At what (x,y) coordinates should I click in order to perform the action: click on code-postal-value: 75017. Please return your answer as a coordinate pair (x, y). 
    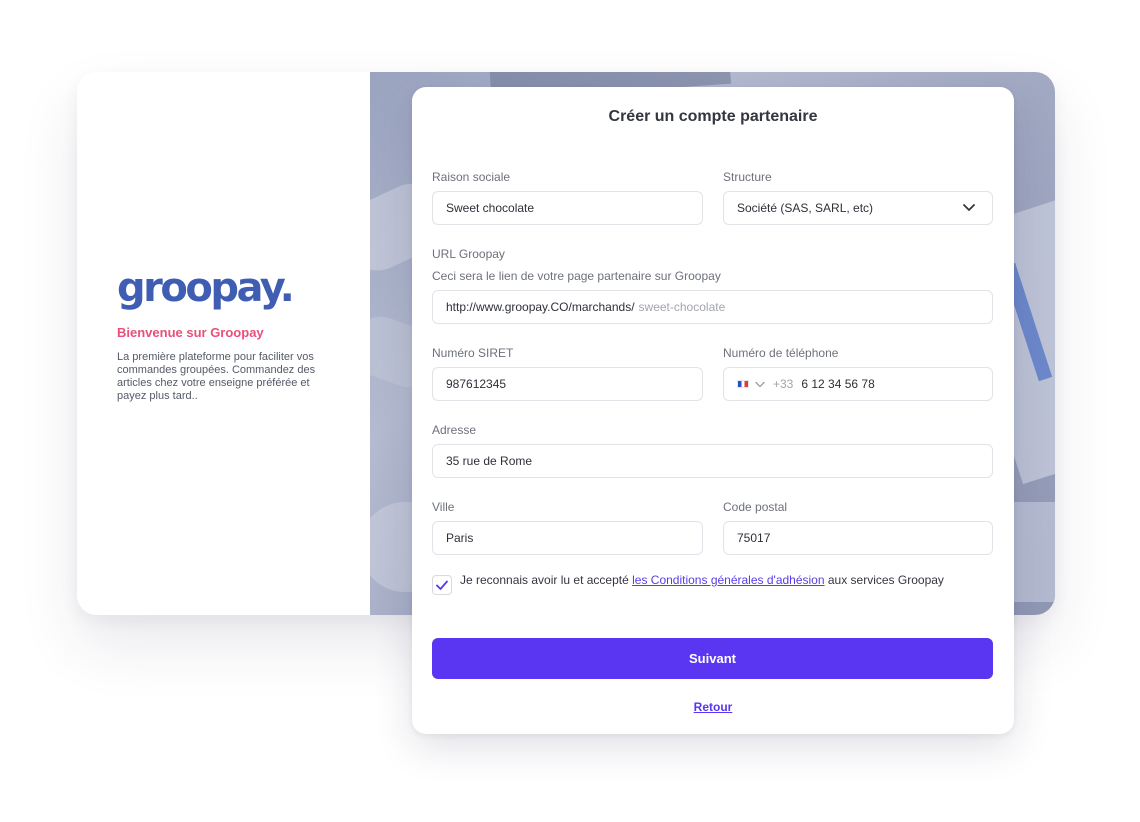
    Looking at the image, I should click on (754, 538).